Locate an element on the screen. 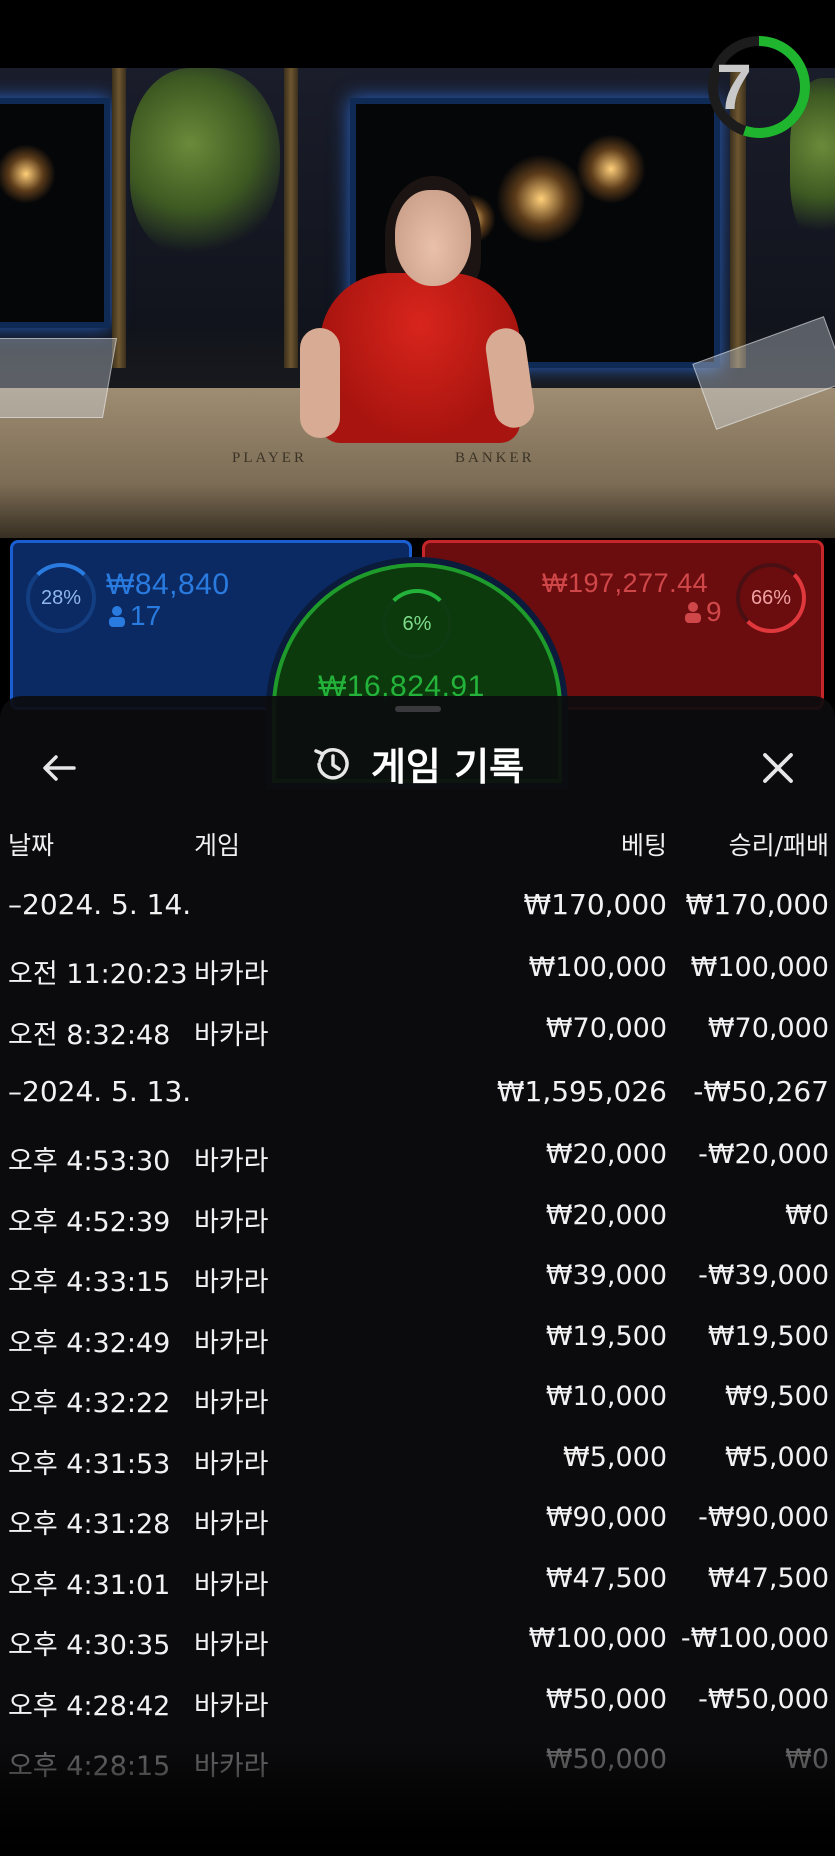 The image size is (835, 1856). round-time: 오후 4:30:35 is located at coordinates (89, 1645).